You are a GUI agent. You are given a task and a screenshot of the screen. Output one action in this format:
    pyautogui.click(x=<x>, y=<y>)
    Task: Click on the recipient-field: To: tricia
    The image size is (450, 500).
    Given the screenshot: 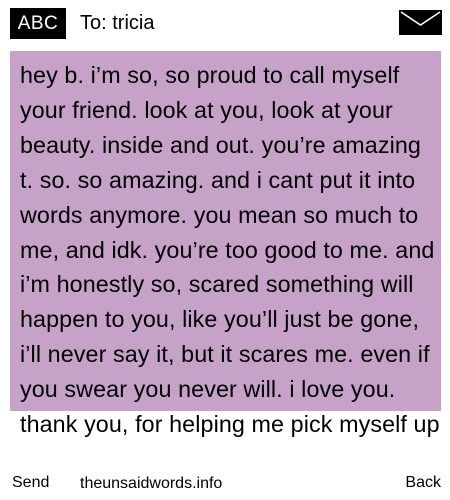 What is the action you would take?
    pyautogui.click(x=117, y=23)
    